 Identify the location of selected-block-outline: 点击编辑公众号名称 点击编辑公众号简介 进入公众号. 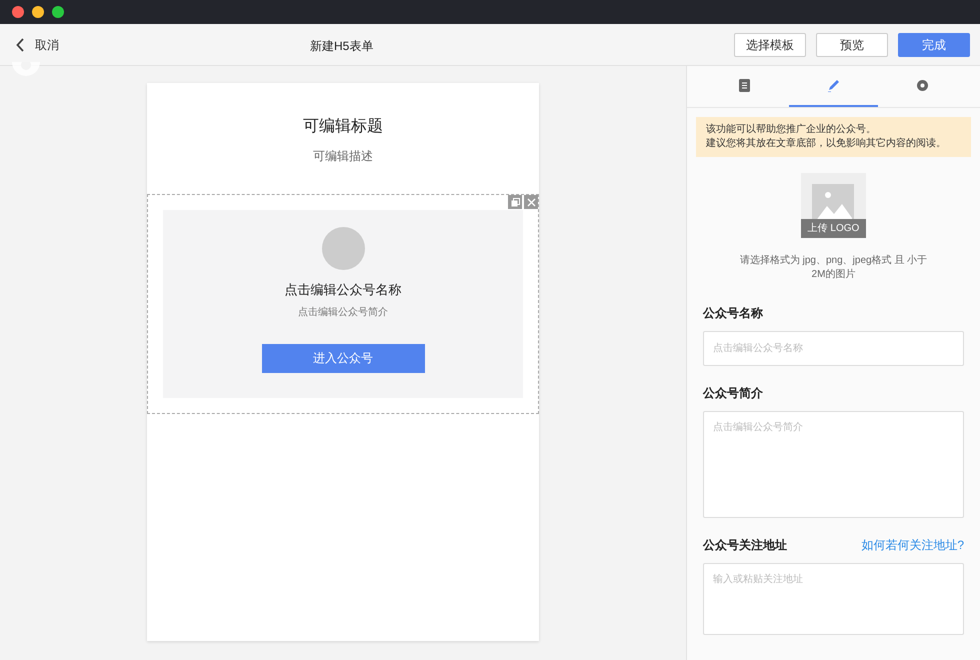
(343, 304).